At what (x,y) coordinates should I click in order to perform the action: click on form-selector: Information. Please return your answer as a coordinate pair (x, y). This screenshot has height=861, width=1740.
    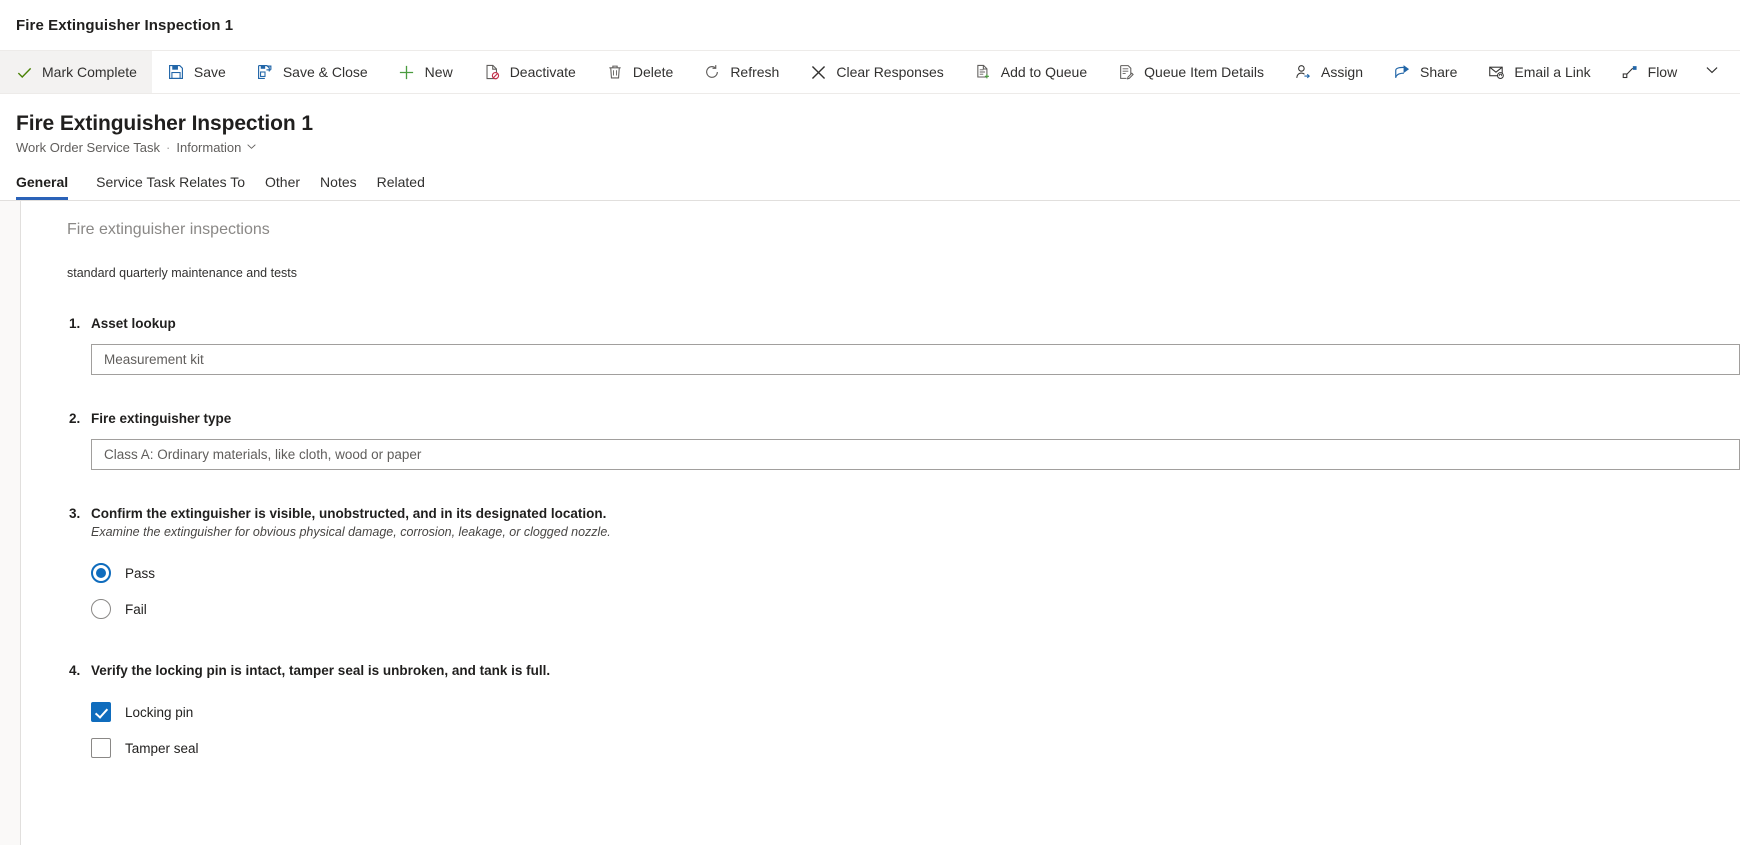
    Looking at the image, I should click on (216, 147).